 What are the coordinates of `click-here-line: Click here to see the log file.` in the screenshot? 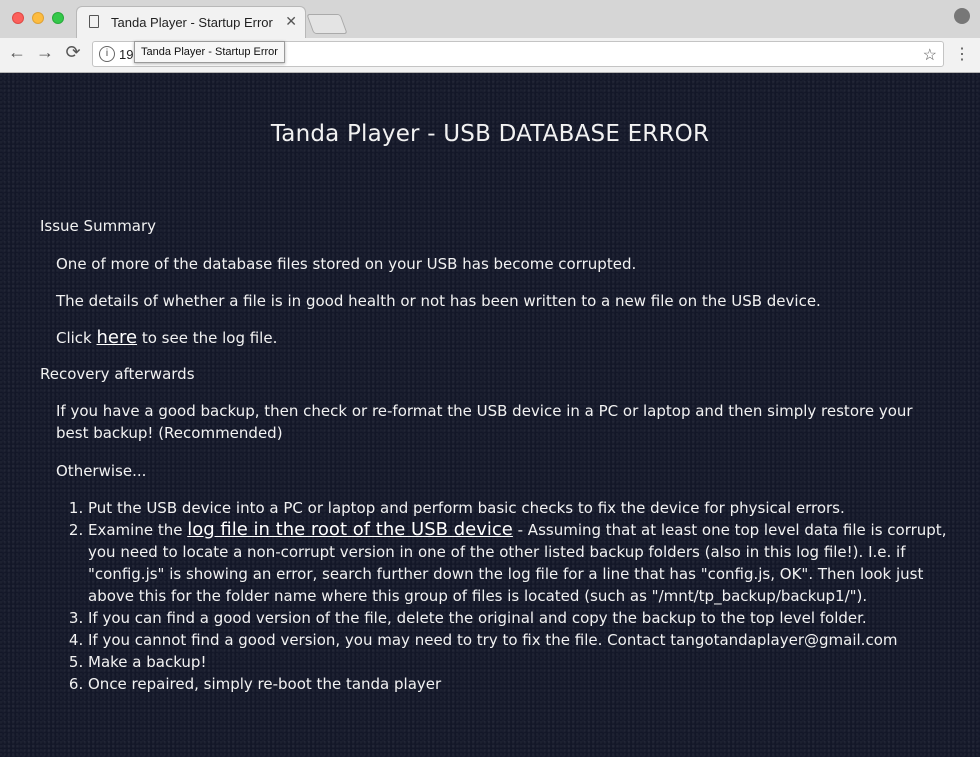 It's located at (166, 338).